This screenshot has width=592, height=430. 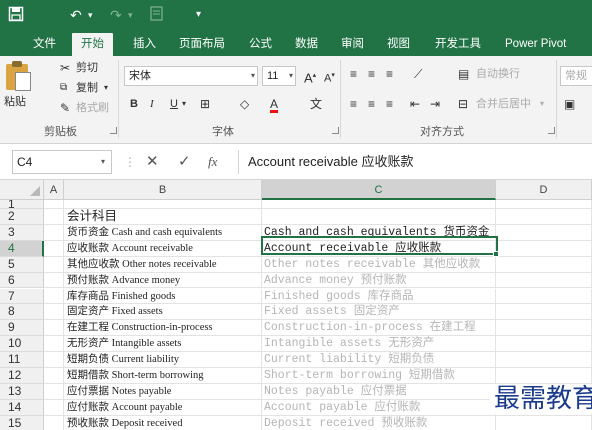 What do you see at coordinates (379, 360) in the screenshot?
I see `cell-c: Current liability 短期负债` at bounding box center [379, 360].